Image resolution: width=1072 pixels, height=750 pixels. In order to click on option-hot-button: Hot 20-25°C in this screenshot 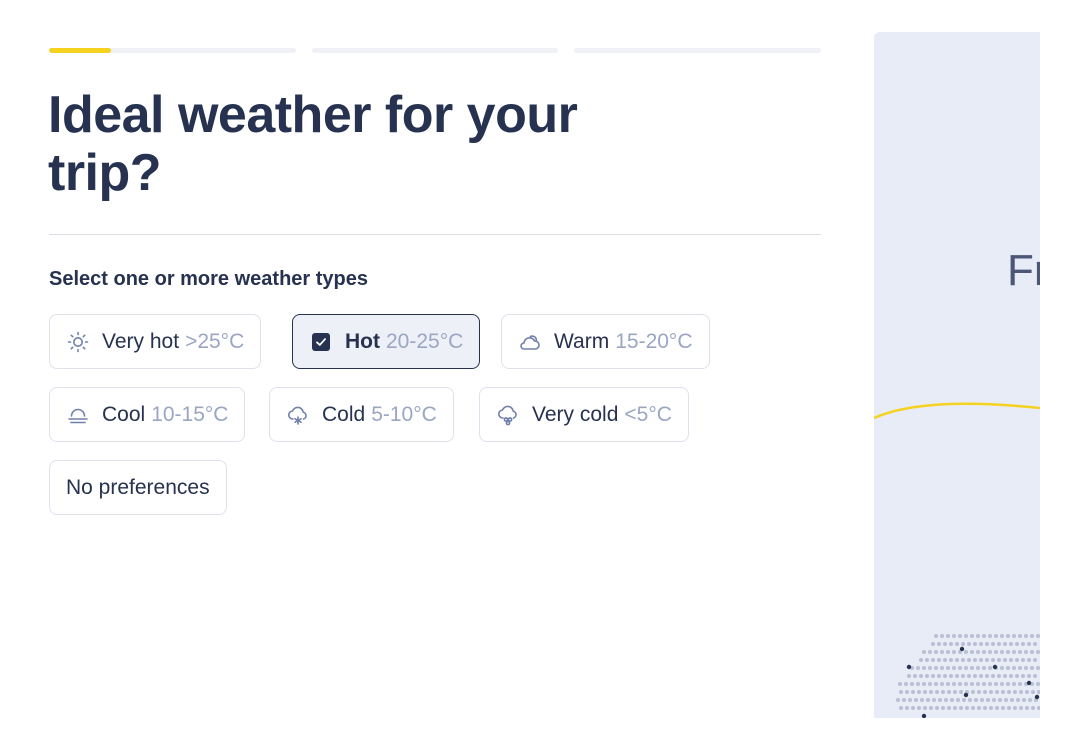, I will do `click(386, 341)`.